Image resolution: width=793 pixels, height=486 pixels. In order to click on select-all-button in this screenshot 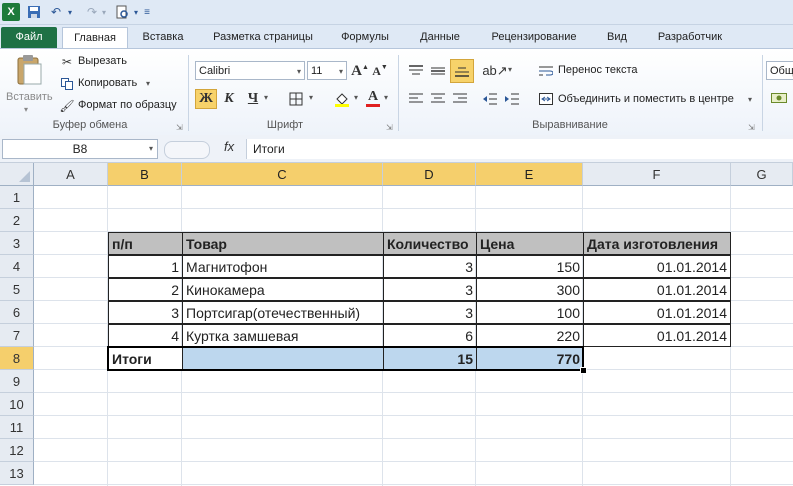, I will do `click(17, 174)`.